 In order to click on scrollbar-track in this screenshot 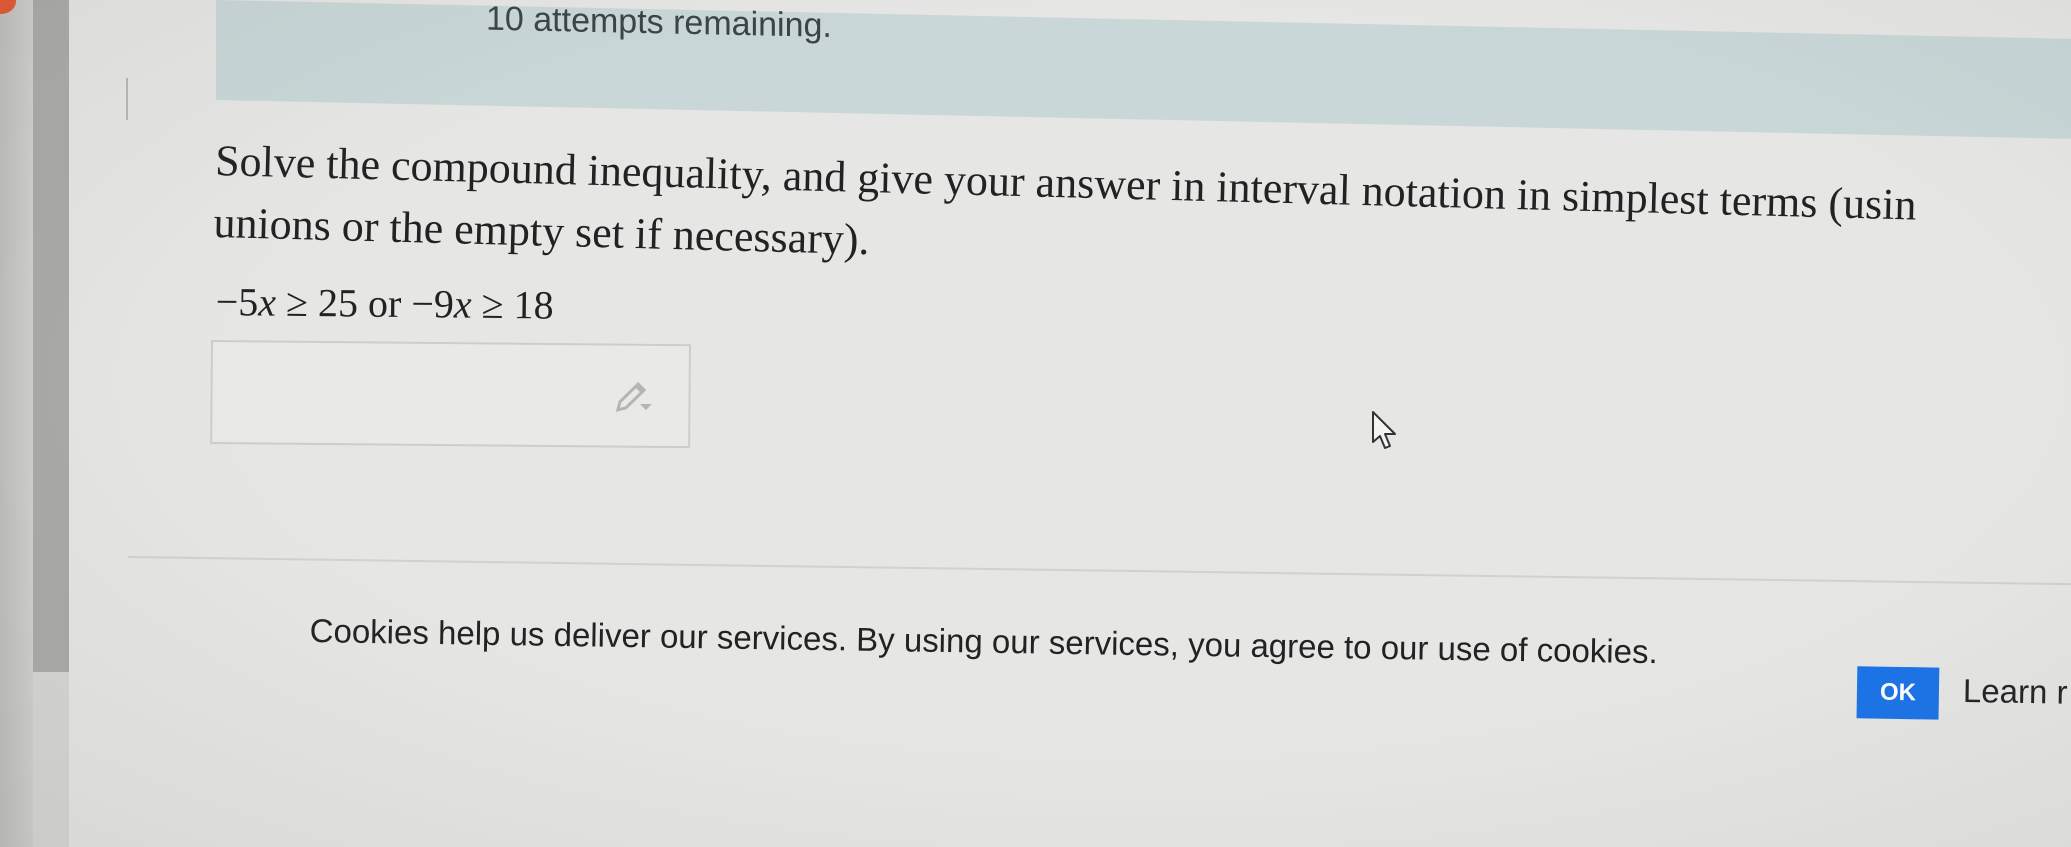, I will do `click(51, 759)`.